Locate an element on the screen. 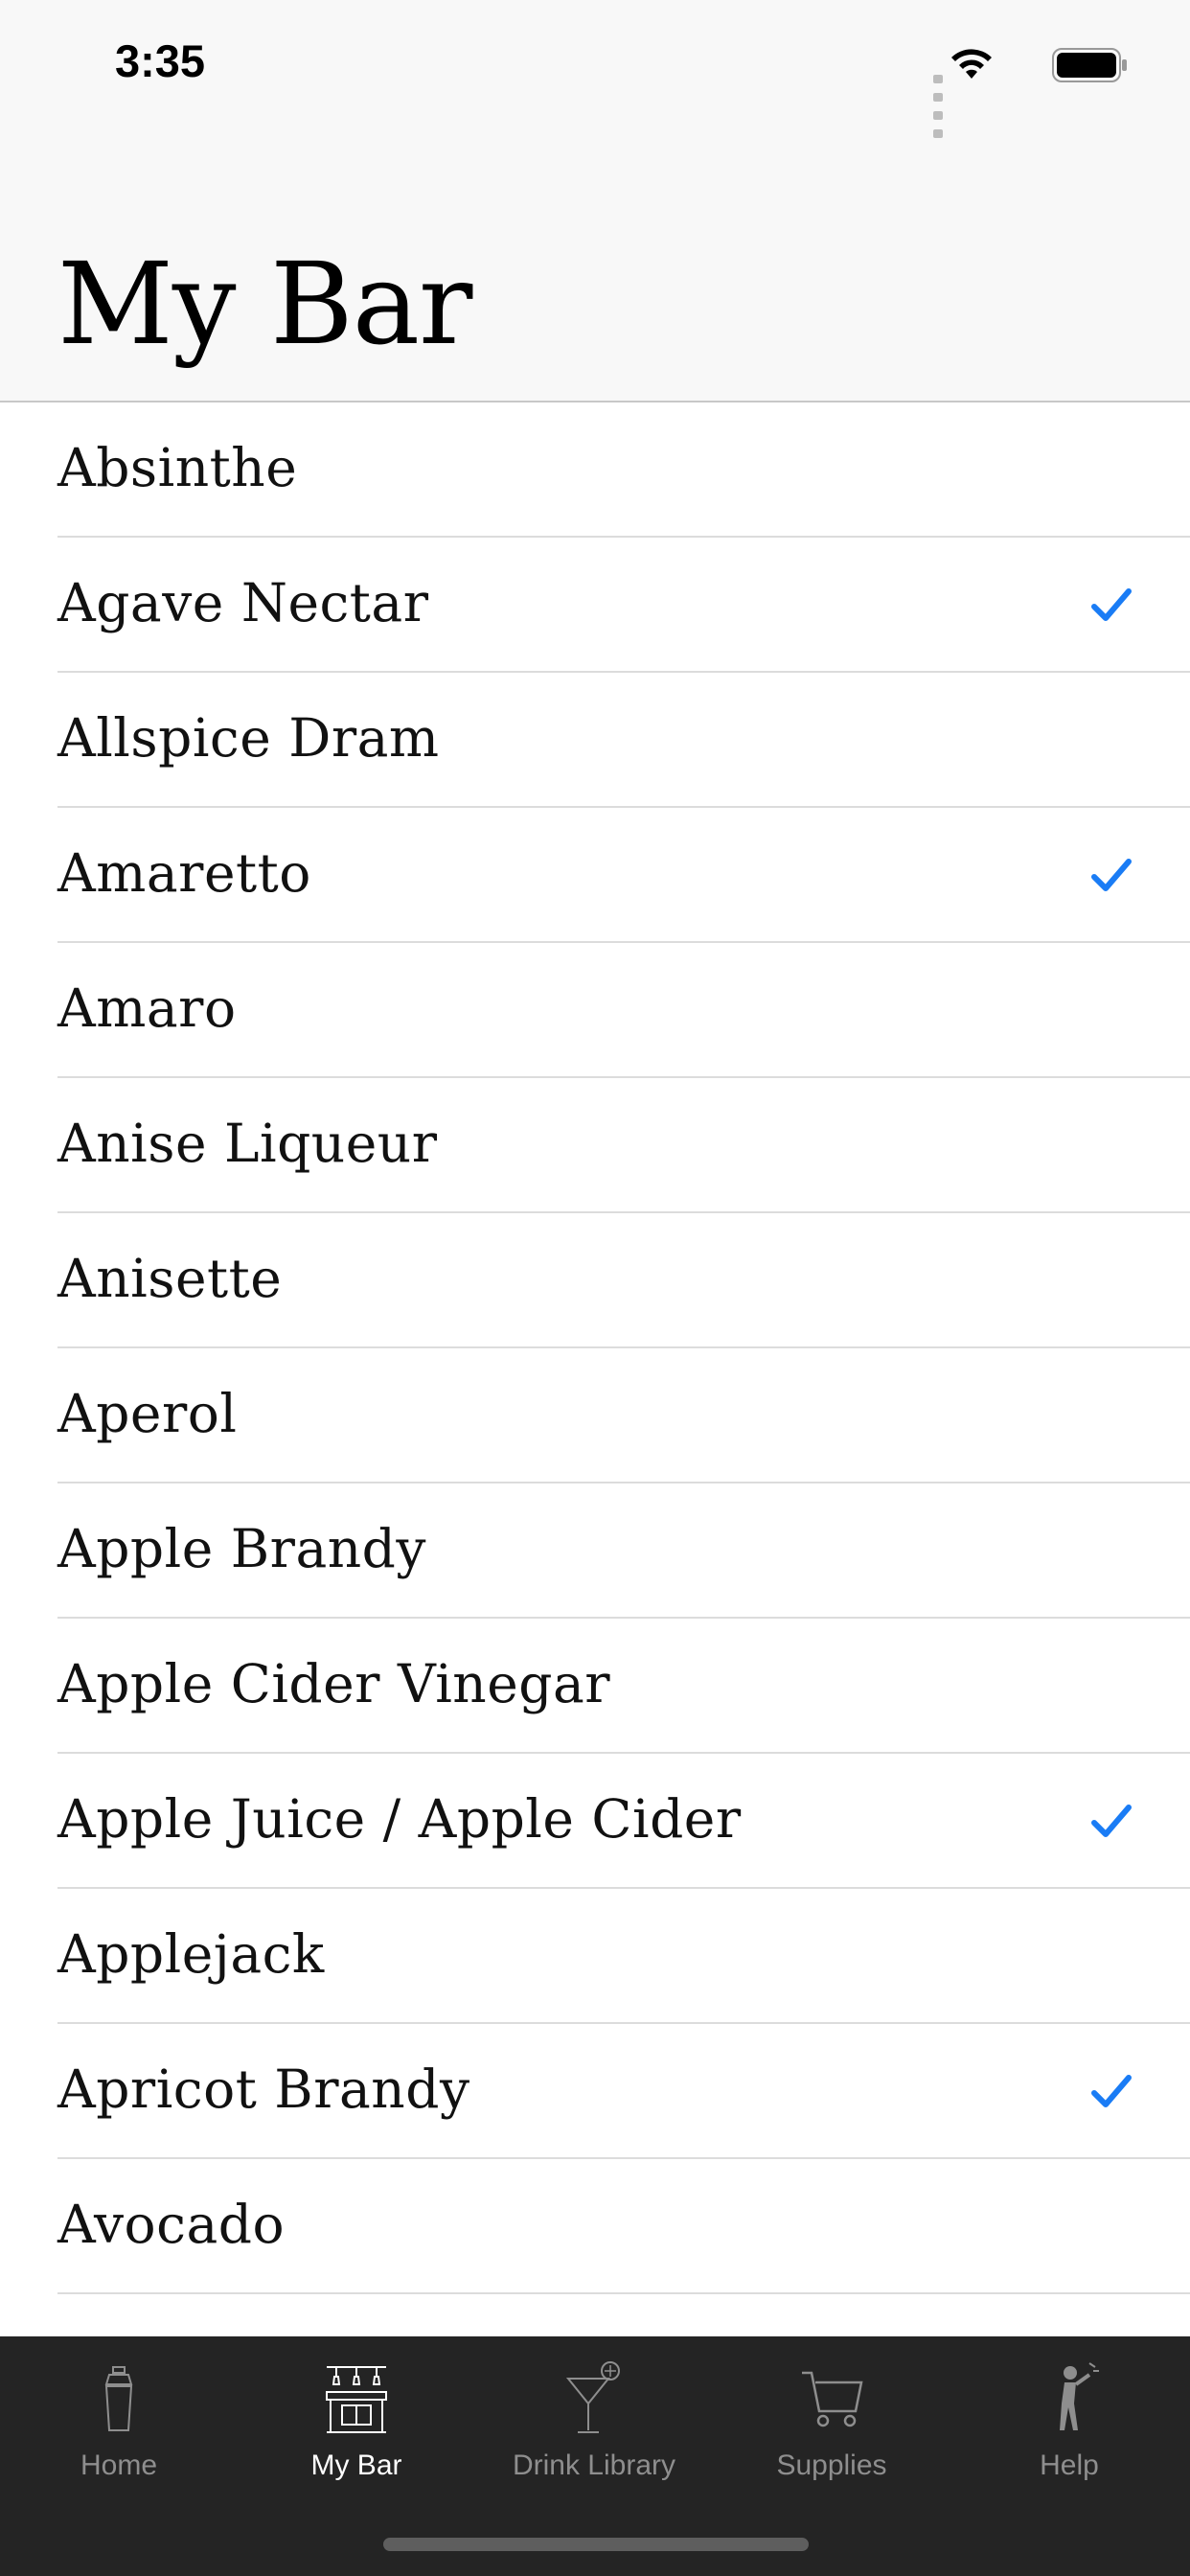 This screenshot has height=2576, width=1190. list-item-label: Aperol is located at coordinates (148, 1413).